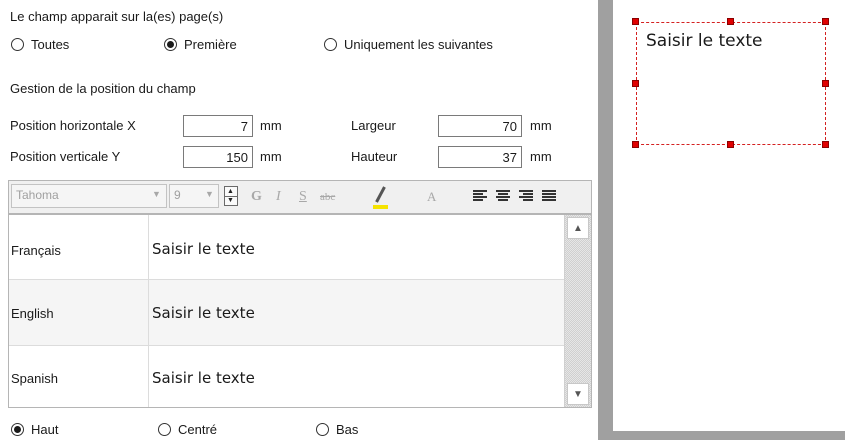 This screenshot has height=440, width=845. What do you see at coordinates (34, 378) in the screenshot?
I see `language-cell: Spanish` at bounding box center [34, 378].